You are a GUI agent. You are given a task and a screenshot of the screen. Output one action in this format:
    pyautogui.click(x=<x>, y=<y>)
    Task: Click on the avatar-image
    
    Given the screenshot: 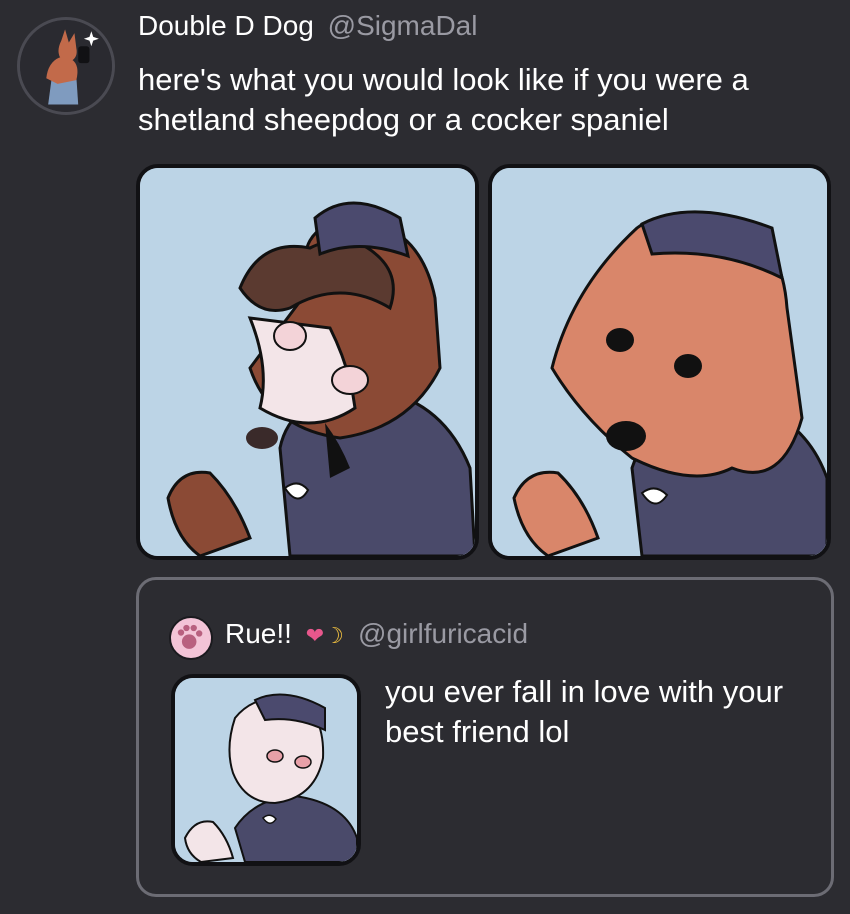 What is the action you would take?
    pyautogui.click(x=66, y=66)
    